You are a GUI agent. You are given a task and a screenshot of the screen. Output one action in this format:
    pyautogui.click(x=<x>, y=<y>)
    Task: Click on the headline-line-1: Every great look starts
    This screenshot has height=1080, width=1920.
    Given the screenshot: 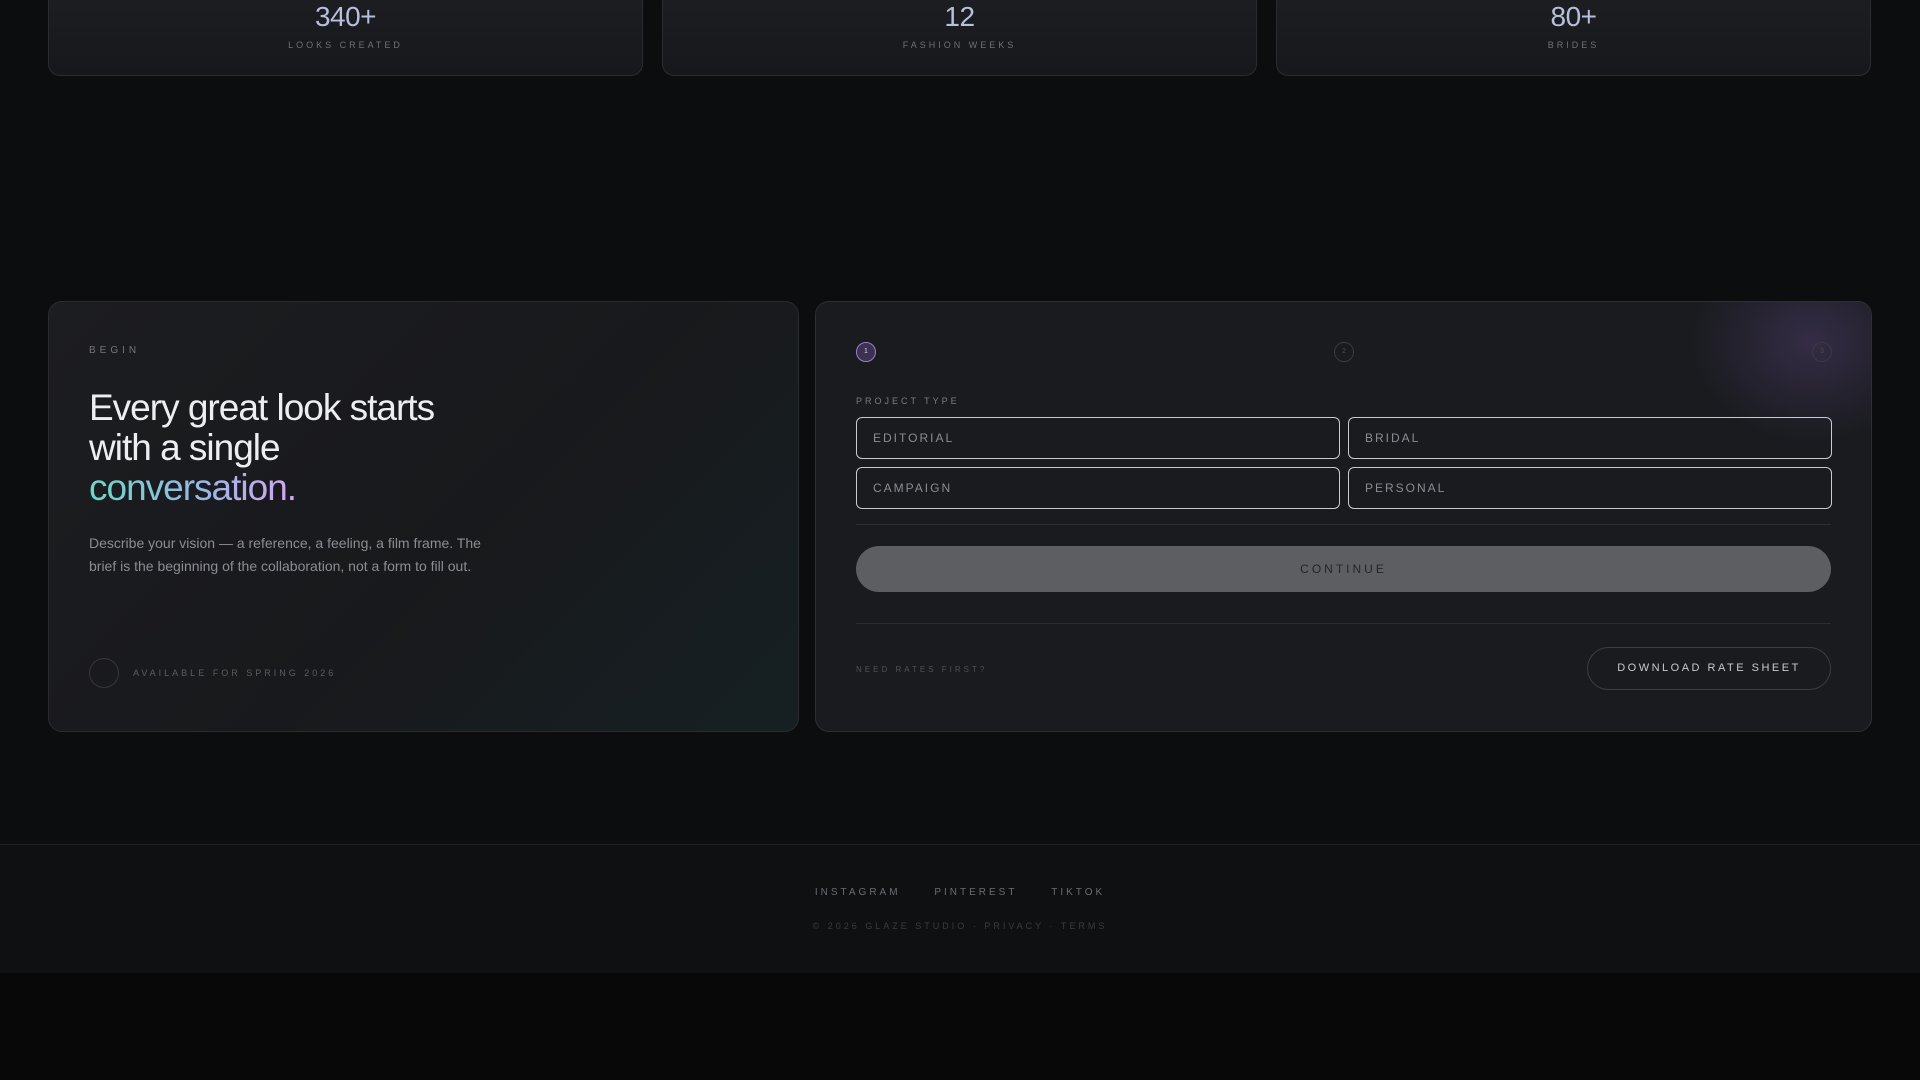 What is the action you would take?
    pyautogui.click(x=262, y=407)
    